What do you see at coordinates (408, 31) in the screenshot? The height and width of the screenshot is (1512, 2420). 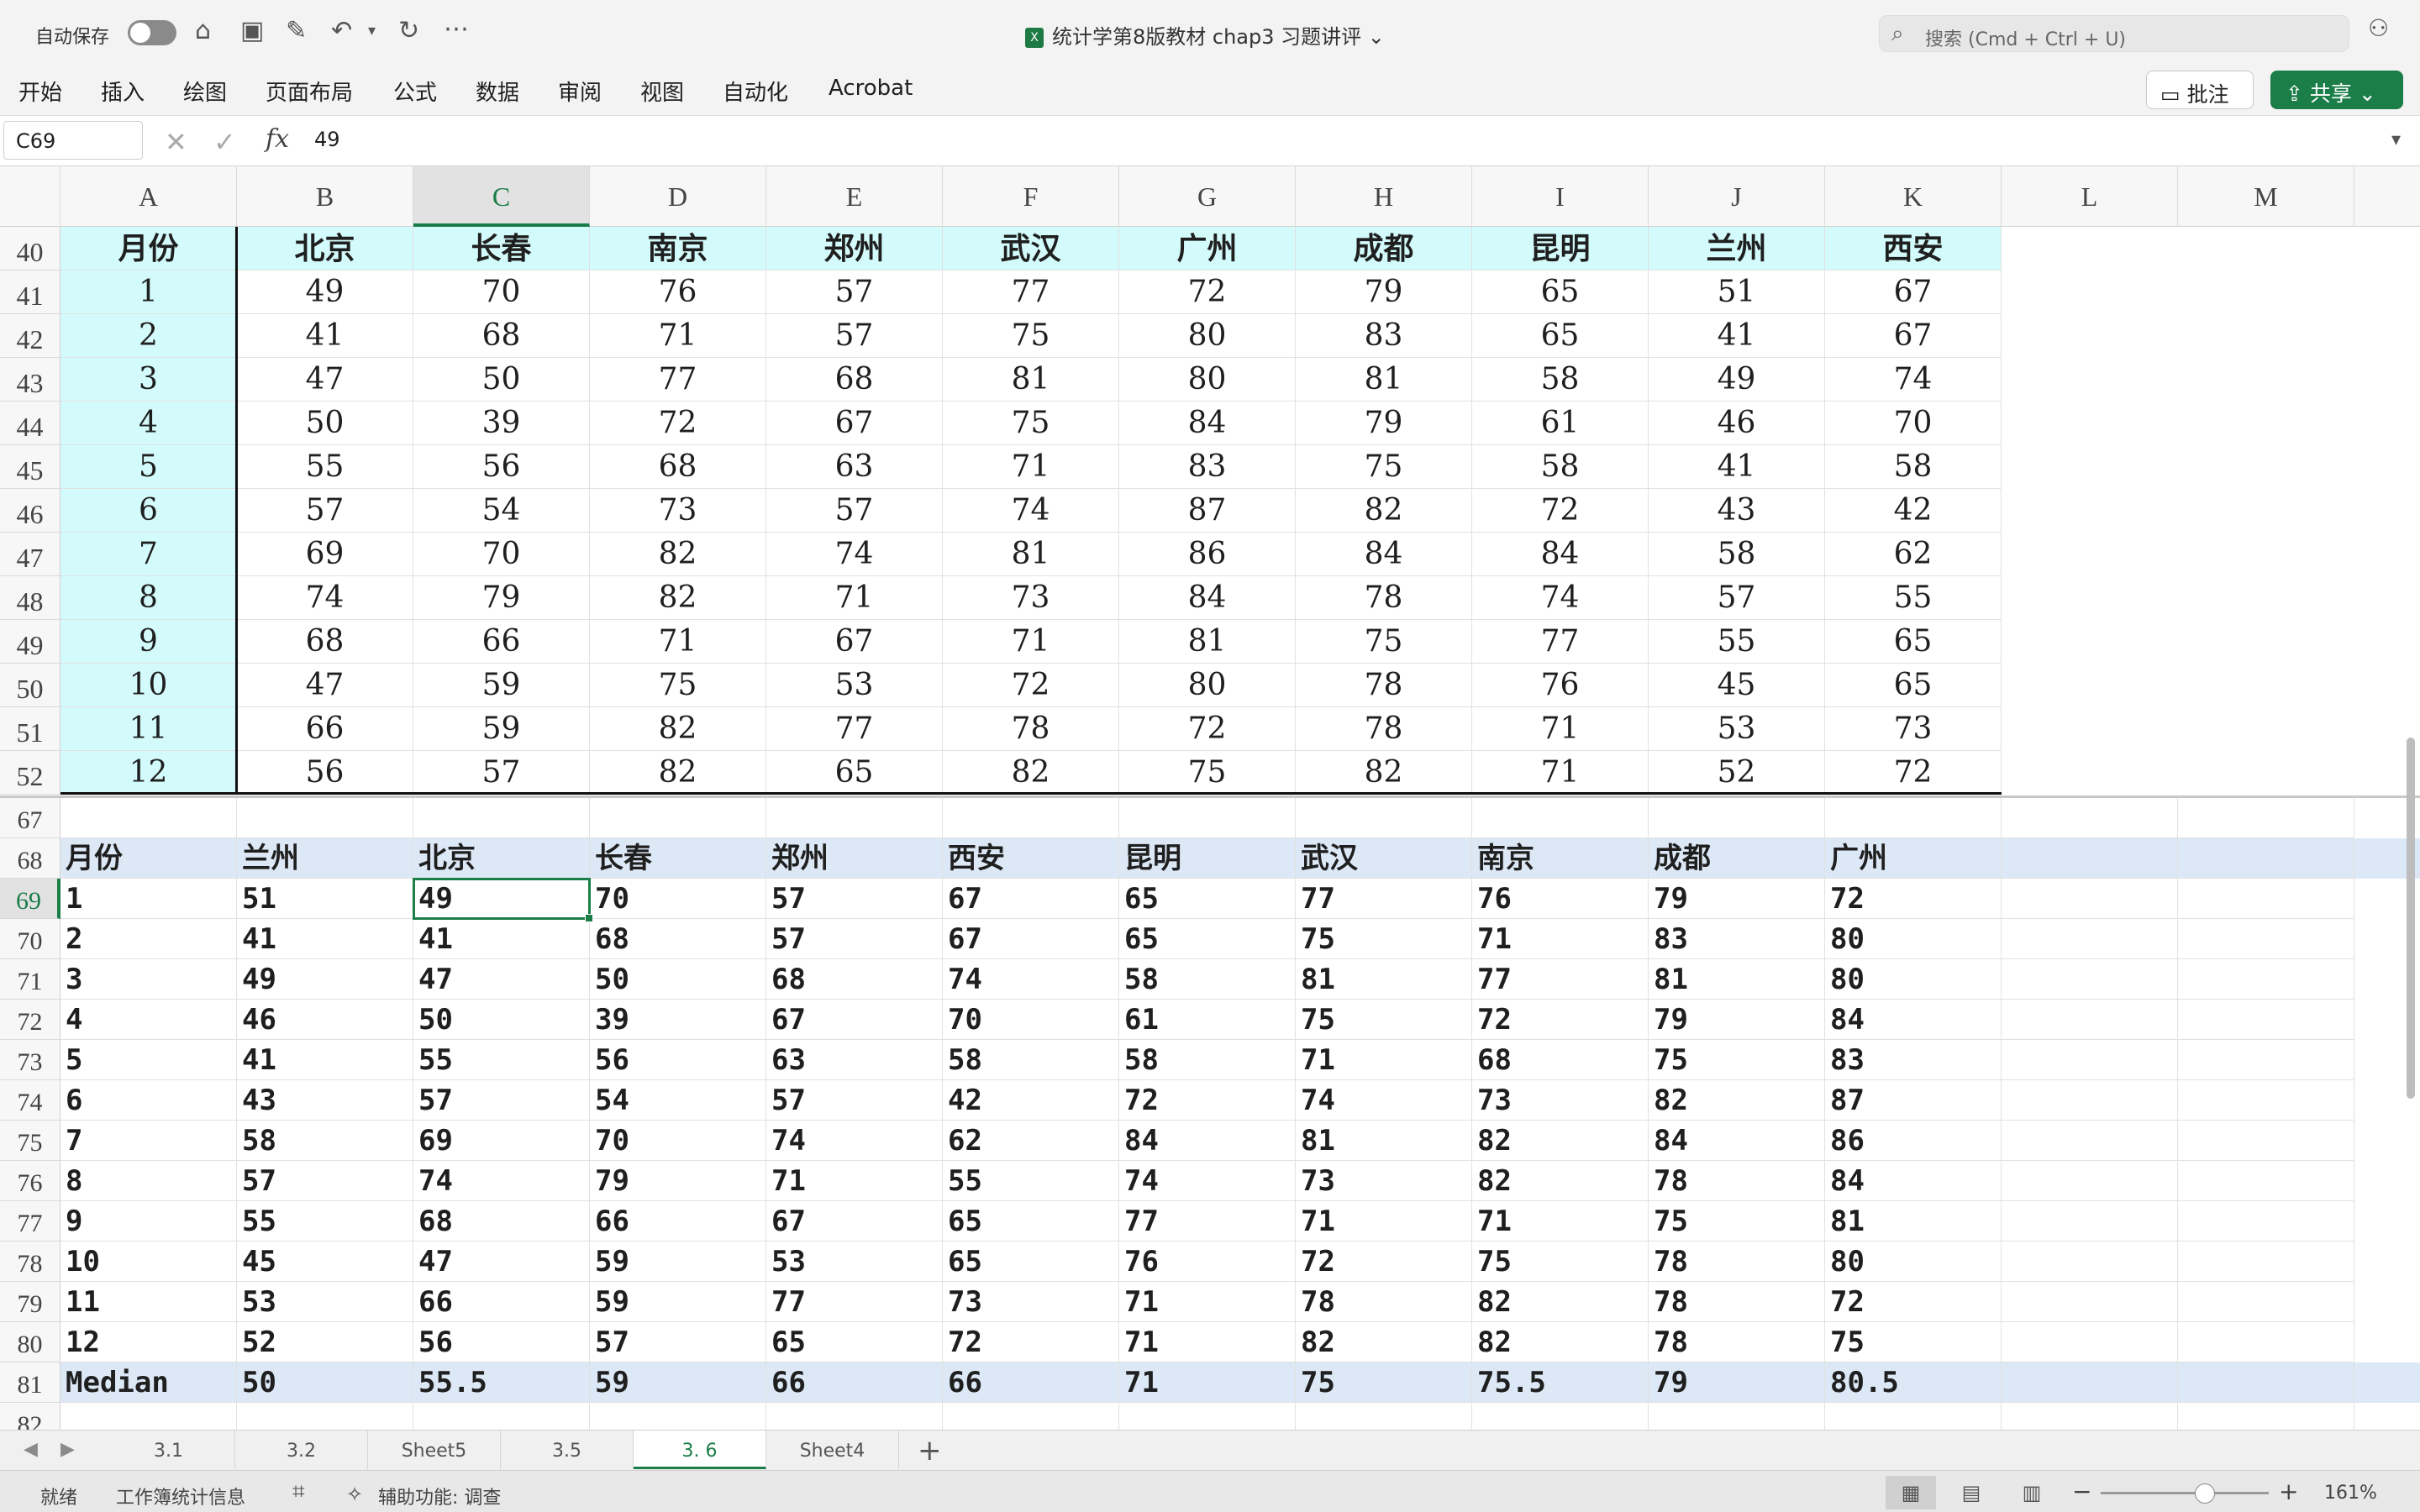 I see `redo-icon: ↻` at bounding box center [408, 31].